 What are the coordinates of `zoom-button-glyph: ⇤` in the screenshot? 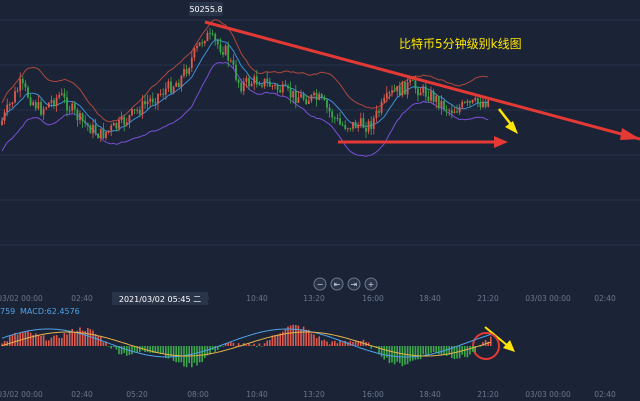 It's located at (337, 284).